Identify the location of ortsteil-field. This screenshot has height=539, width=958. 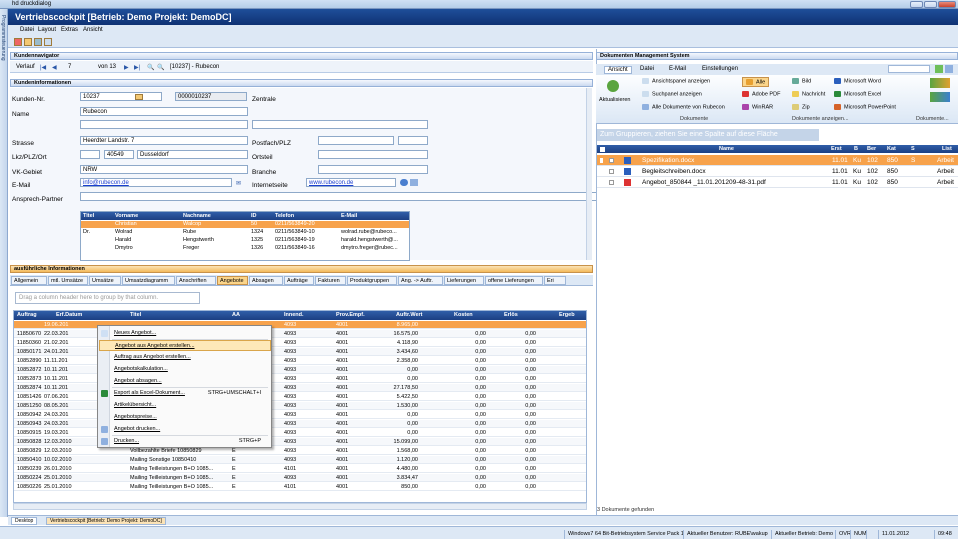
(373, 154).